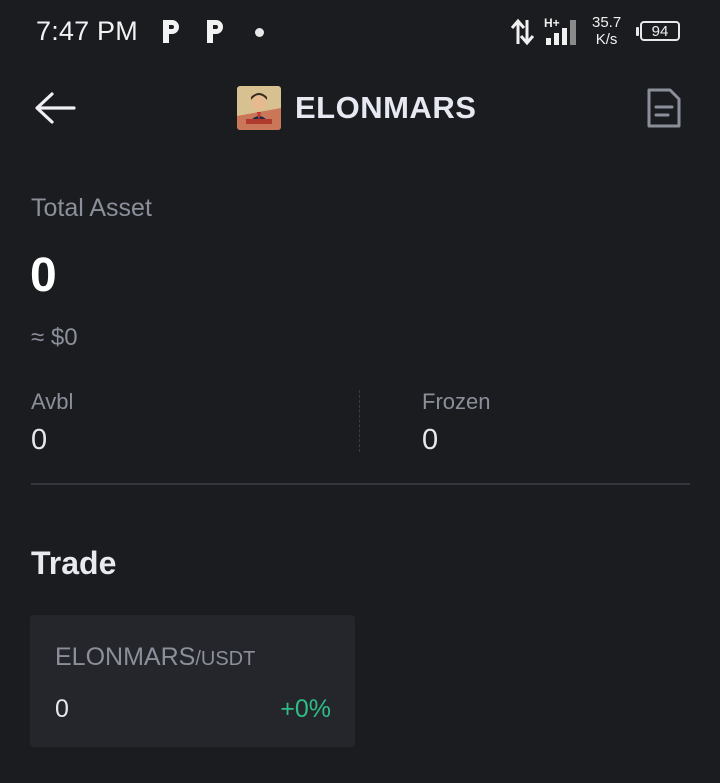 This screenshot has width=720, height=783. Describe the element at coordinates (192, 681) in the screenshot. I see `trading-pair-card: ELONMARS/USDT 0 +0%` at that location.